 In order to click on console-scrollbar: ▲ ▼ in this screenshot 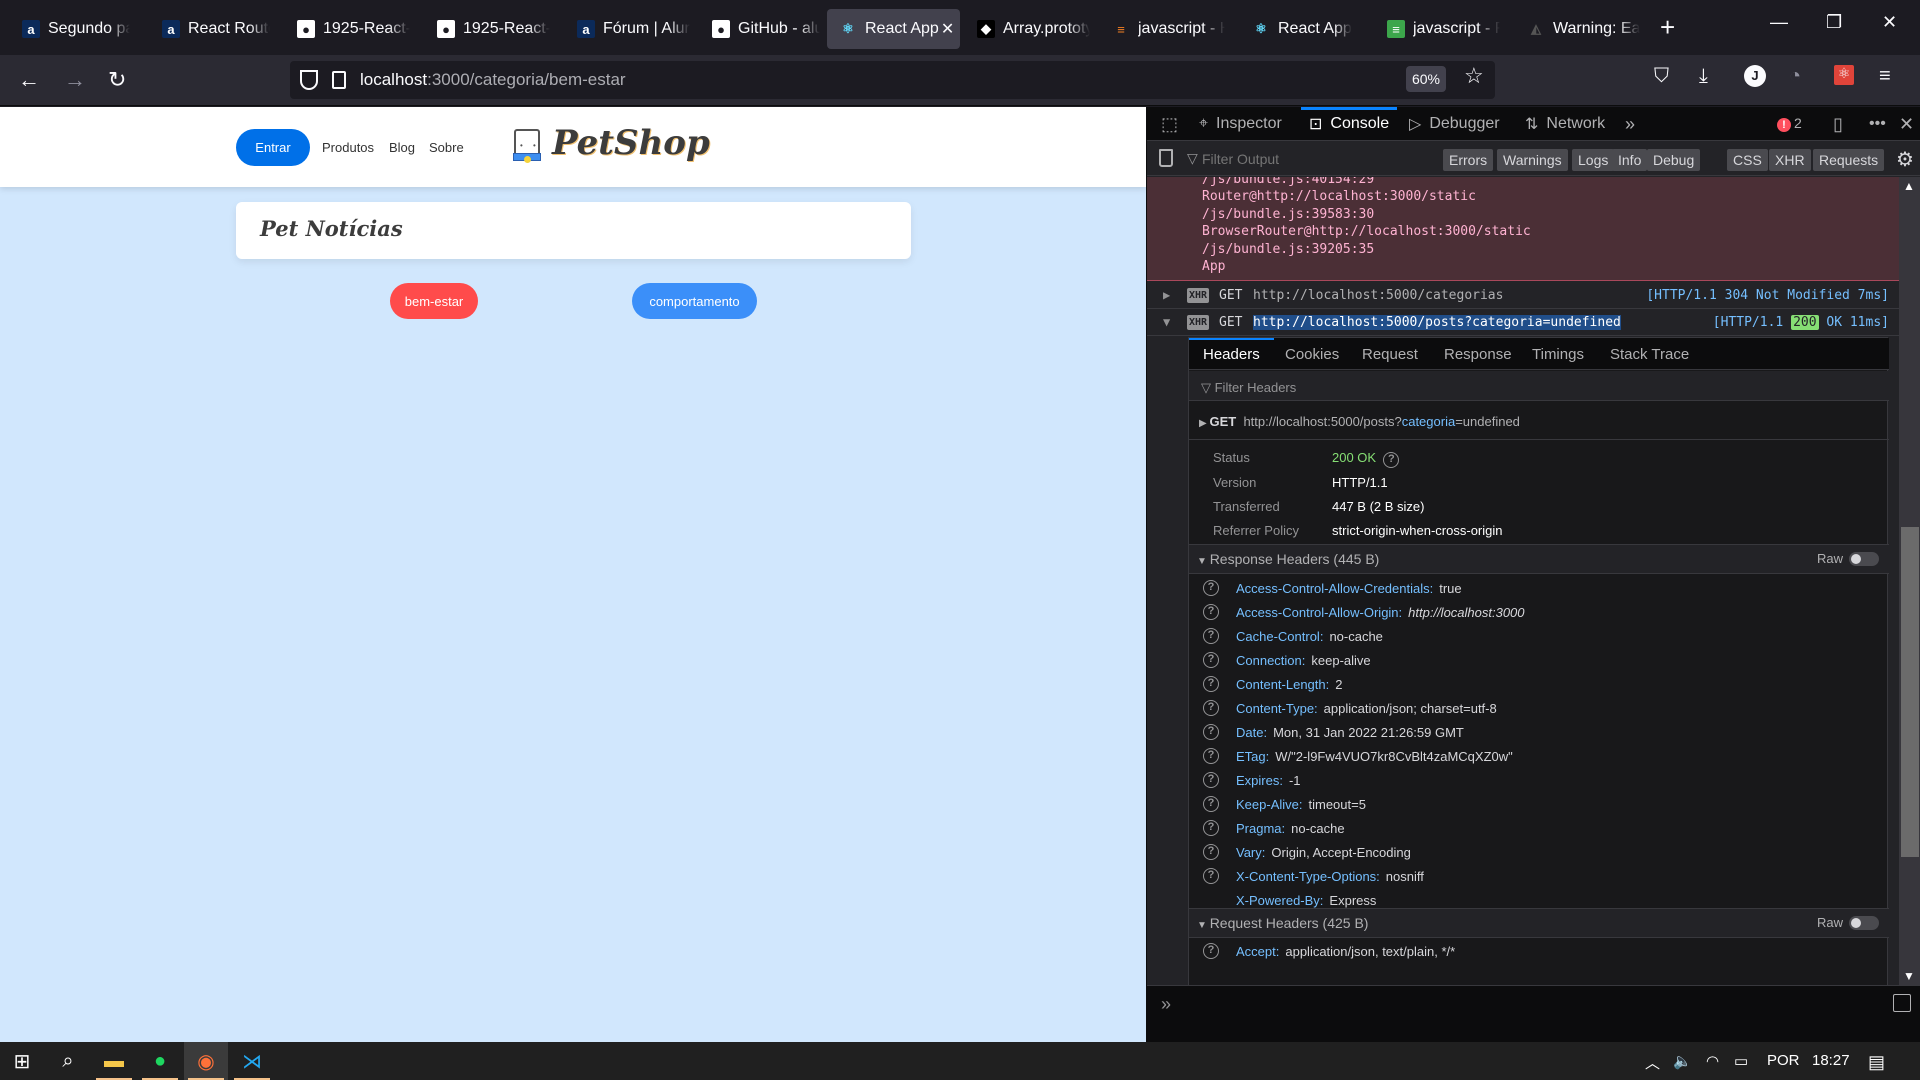, I will do `click(1909, 581)`.